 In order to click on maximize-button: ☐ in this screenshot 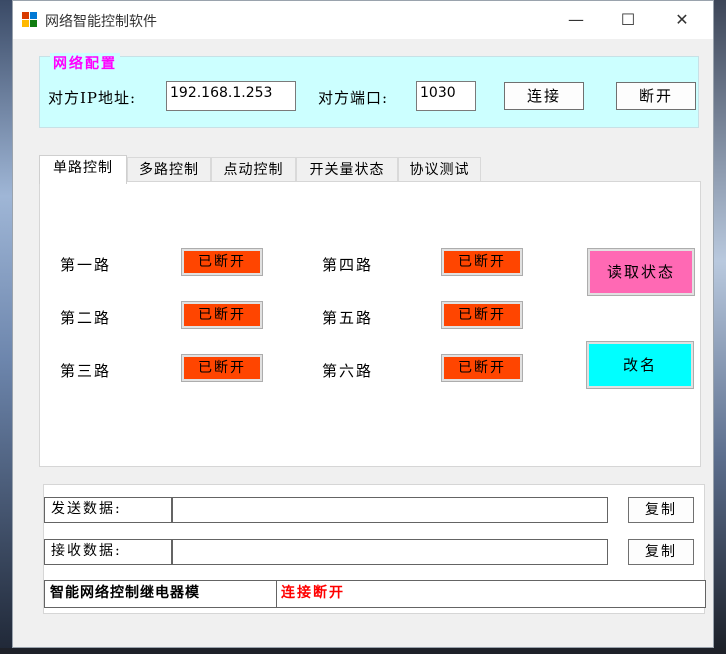, I will do `click(628, 20)`.